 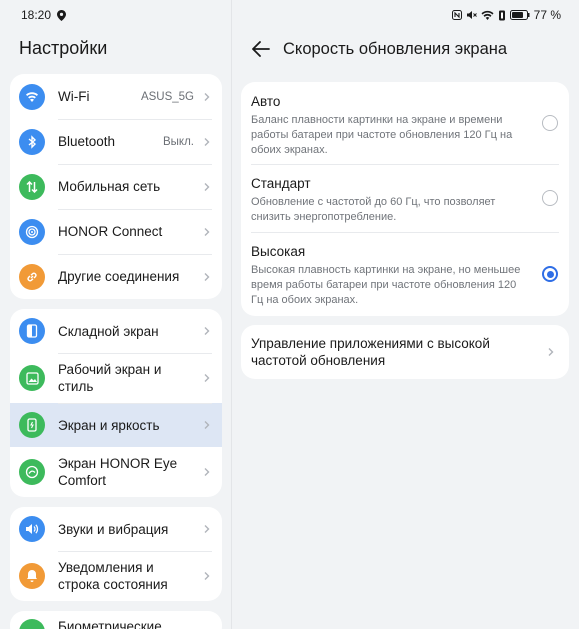 I want to click on back-arrow-icon, so click(x=261, y=49).